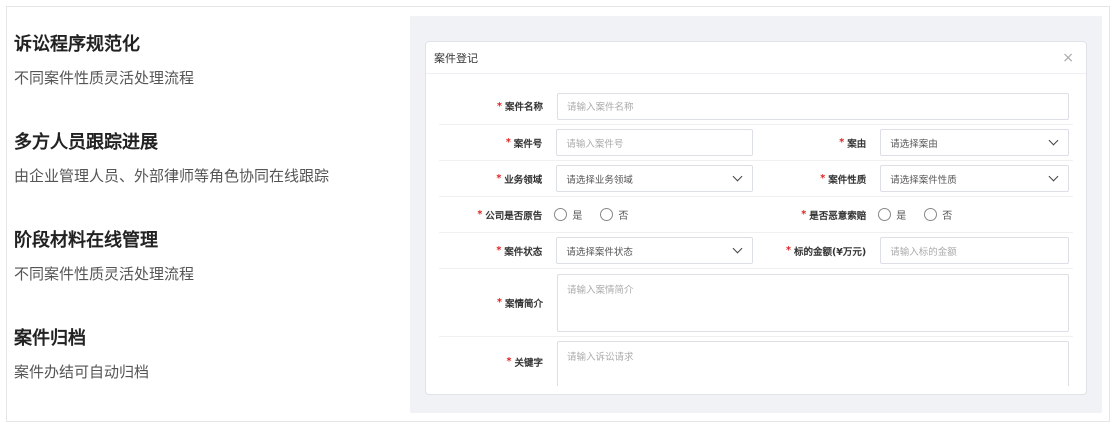  What do you see at coordinates (756, 142) in the screenshot?
I see `form-row: * 案件号 请输入案件号 * 案由 请选择案由` at bounding box center [756, 142].